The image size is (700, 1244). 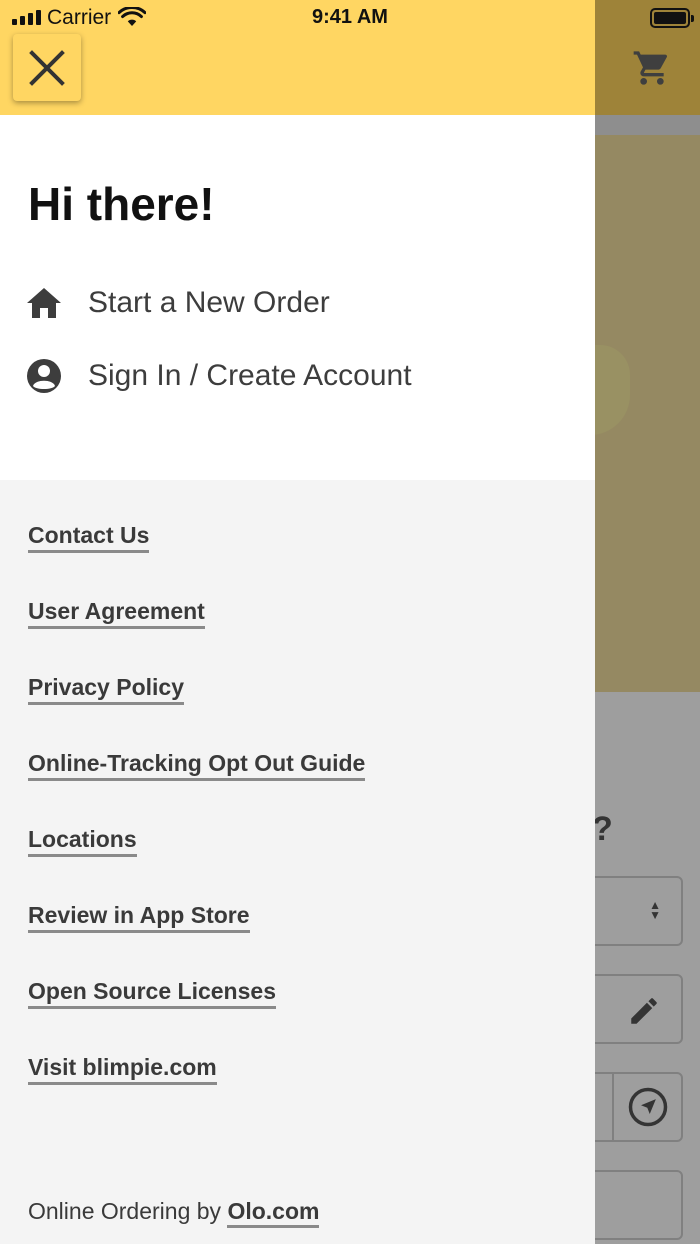 I want to click on contact-us-link: Contact Us, so click(x=89, y=537).